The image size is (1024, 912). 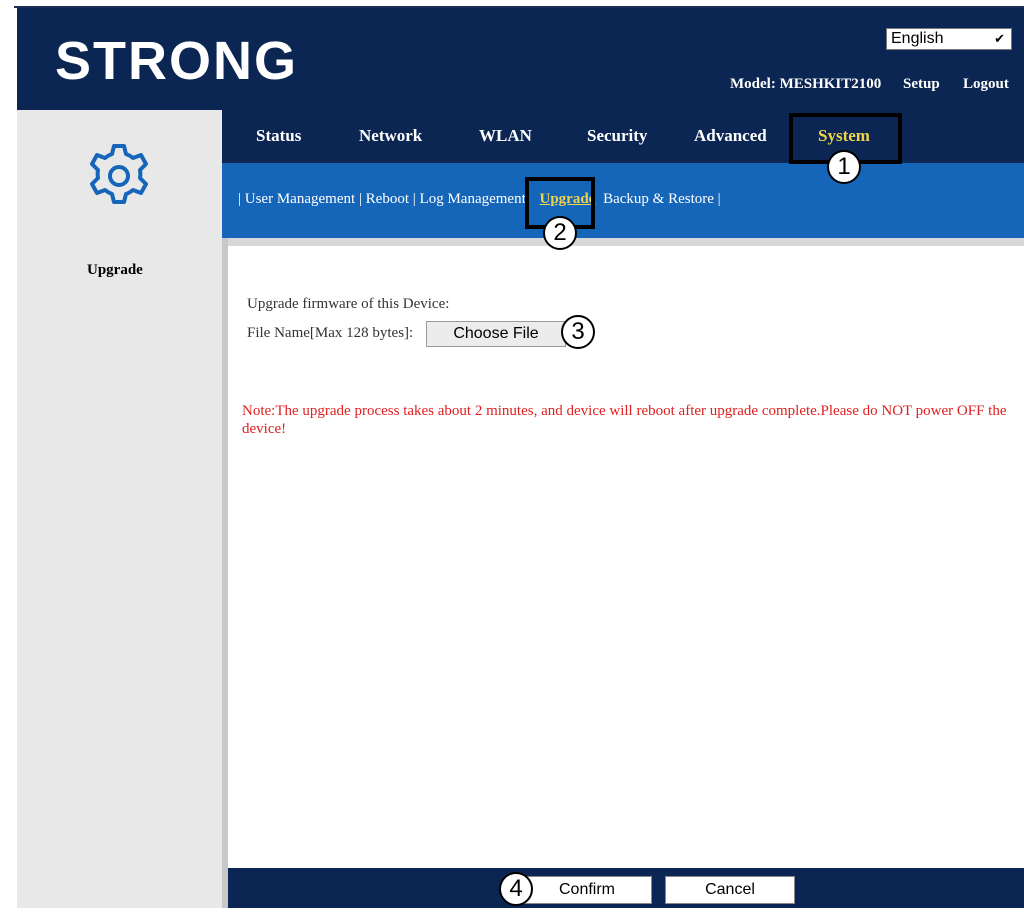 What do you see at coordinates (387, 199) in the screenshot?
I see `sub-nav-reboot: Reboot` at bounding box center [387, 199].